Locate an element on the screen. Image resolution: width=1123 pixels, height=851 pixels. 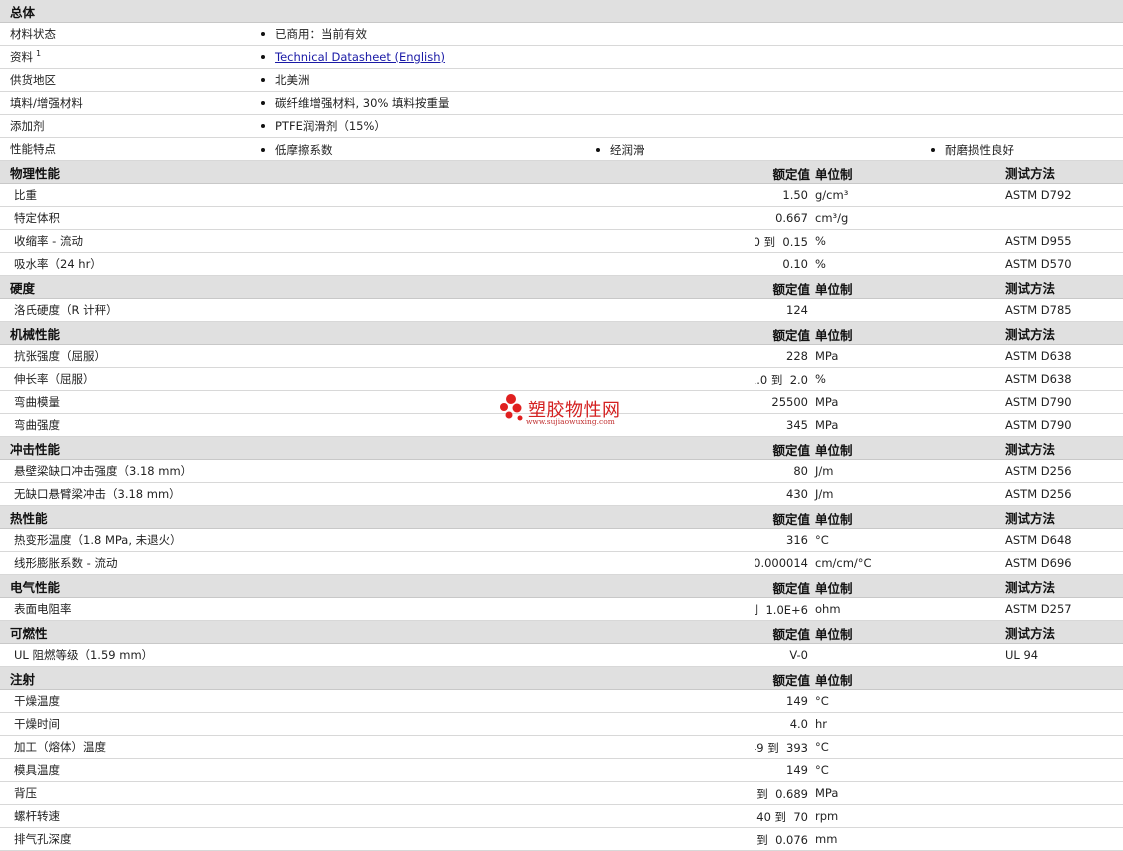
feature-text: 耐磨损性良好 is located at coordinates (979, 150).